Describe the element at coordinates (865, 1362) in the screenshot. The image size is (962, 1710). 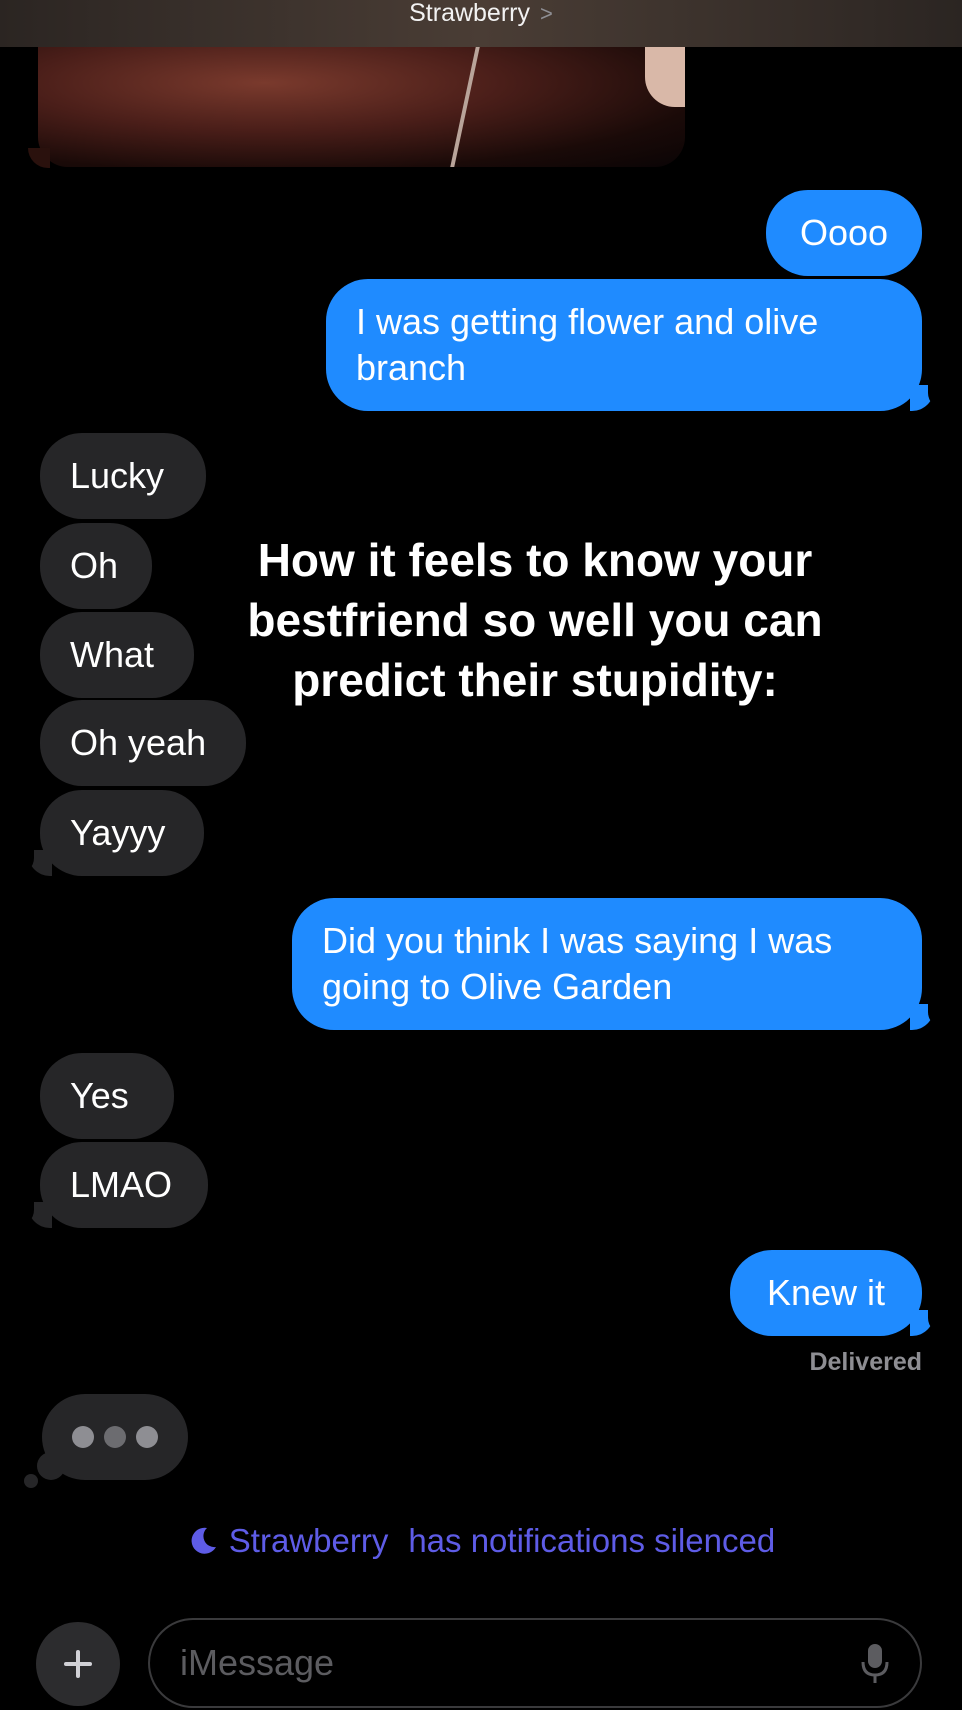
I see `delivered-status: Delivered` at that location.